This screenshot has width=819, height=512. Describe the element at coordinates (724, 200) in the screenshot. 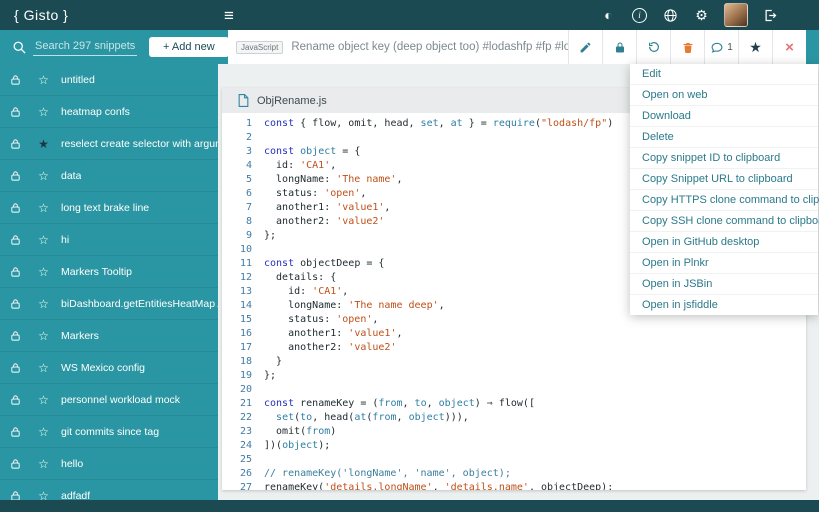

I see `menu-item: Copy HTTPS clone command to clipboard` at that location.